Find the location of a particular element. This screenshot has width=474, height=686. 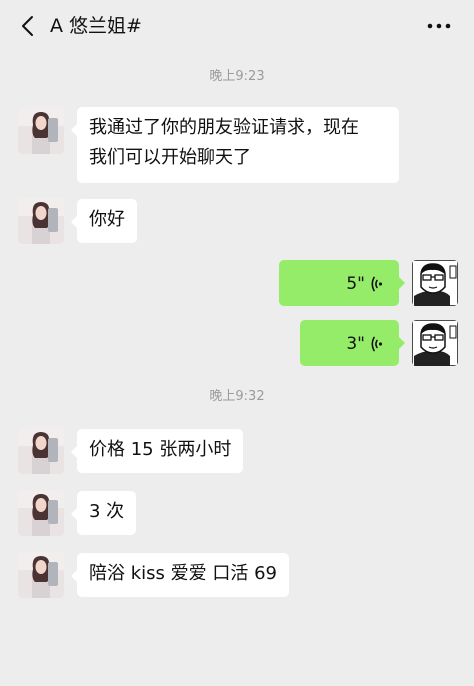

message-text-line: 我们可以开始聊天了 is located at coordinates (170, 157).